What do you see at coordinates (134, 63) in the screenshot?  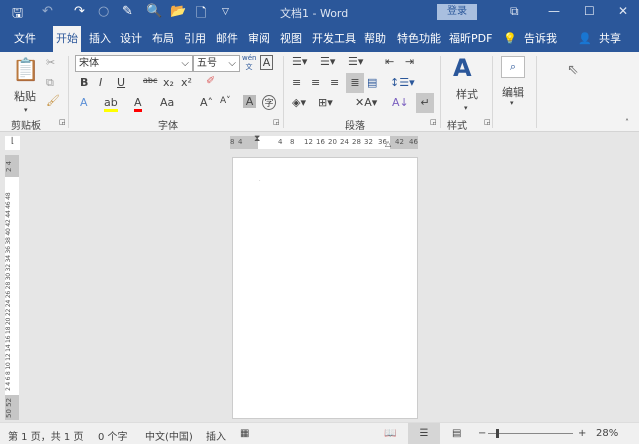 I see `font-name-select: 宋体 ⌵` at bounding box center [134, 63].